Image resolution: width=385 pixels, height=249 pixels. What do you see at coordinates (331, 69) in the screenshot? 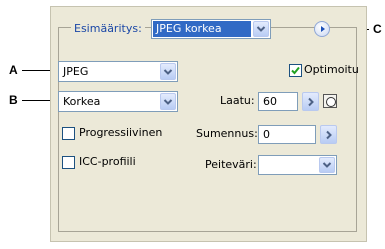
I see `optimized-label: Optimoitu` at bounding box center [331, 69].